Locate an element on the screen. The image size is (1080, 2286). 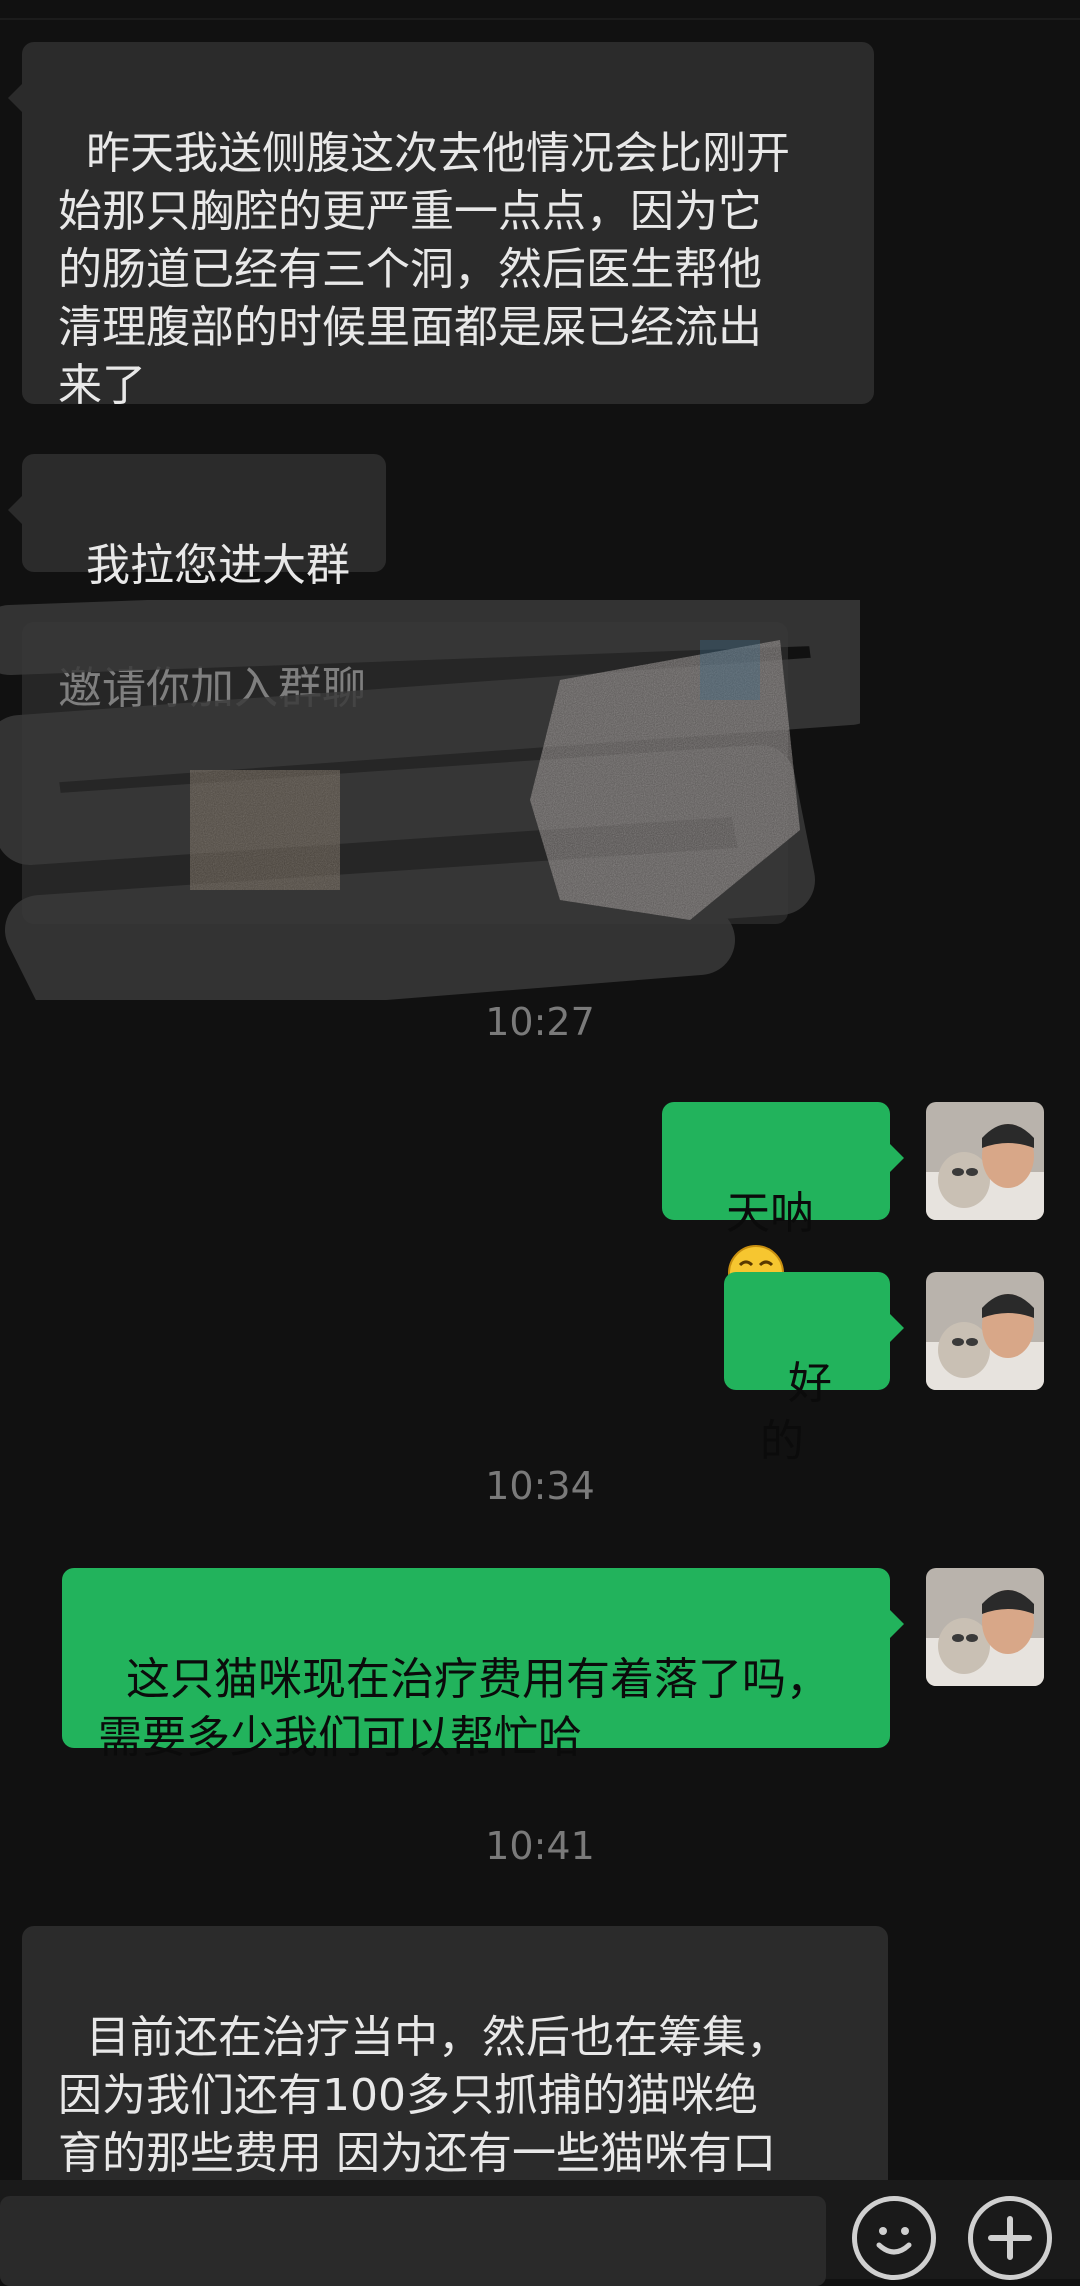
outgoing-message-bubble: 好的 is located at coordinates (814, 1369).